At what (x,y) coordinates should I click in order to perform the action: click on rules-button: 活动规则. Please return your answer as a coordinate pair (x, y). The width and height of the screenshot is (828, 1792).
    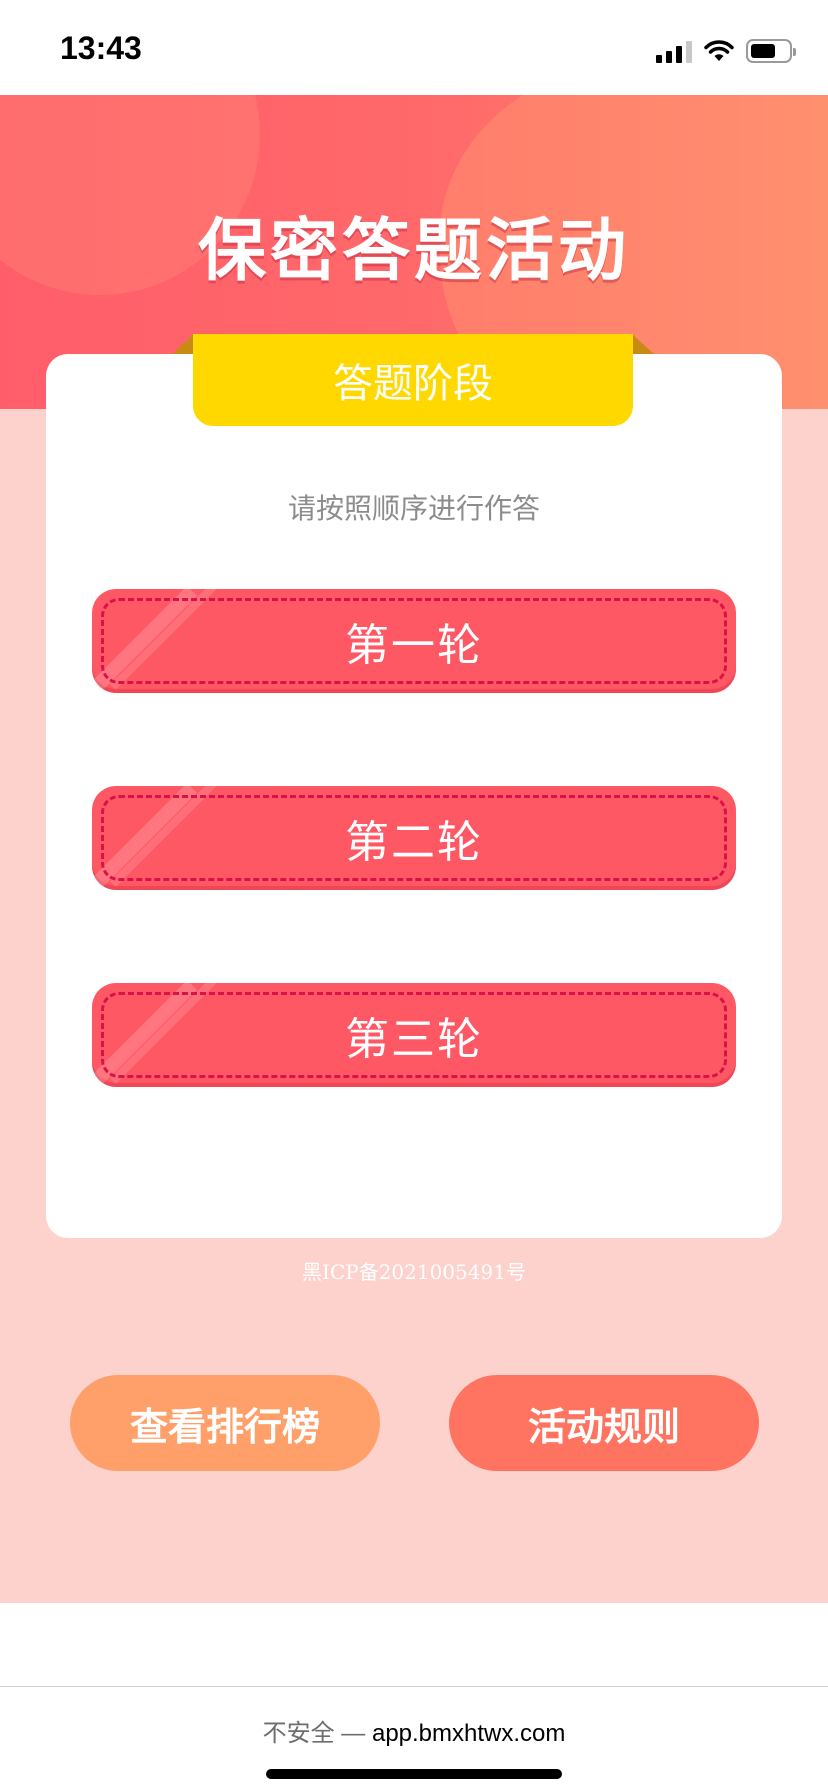
    Looking at the image, I should click on (604, 1423).